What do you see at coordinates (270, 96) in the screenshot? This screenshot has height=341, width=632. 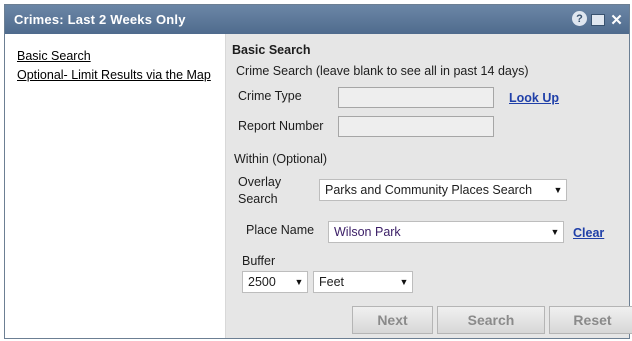 I see `crime-type-label: Crime Type` at bounding box center [270, 96].